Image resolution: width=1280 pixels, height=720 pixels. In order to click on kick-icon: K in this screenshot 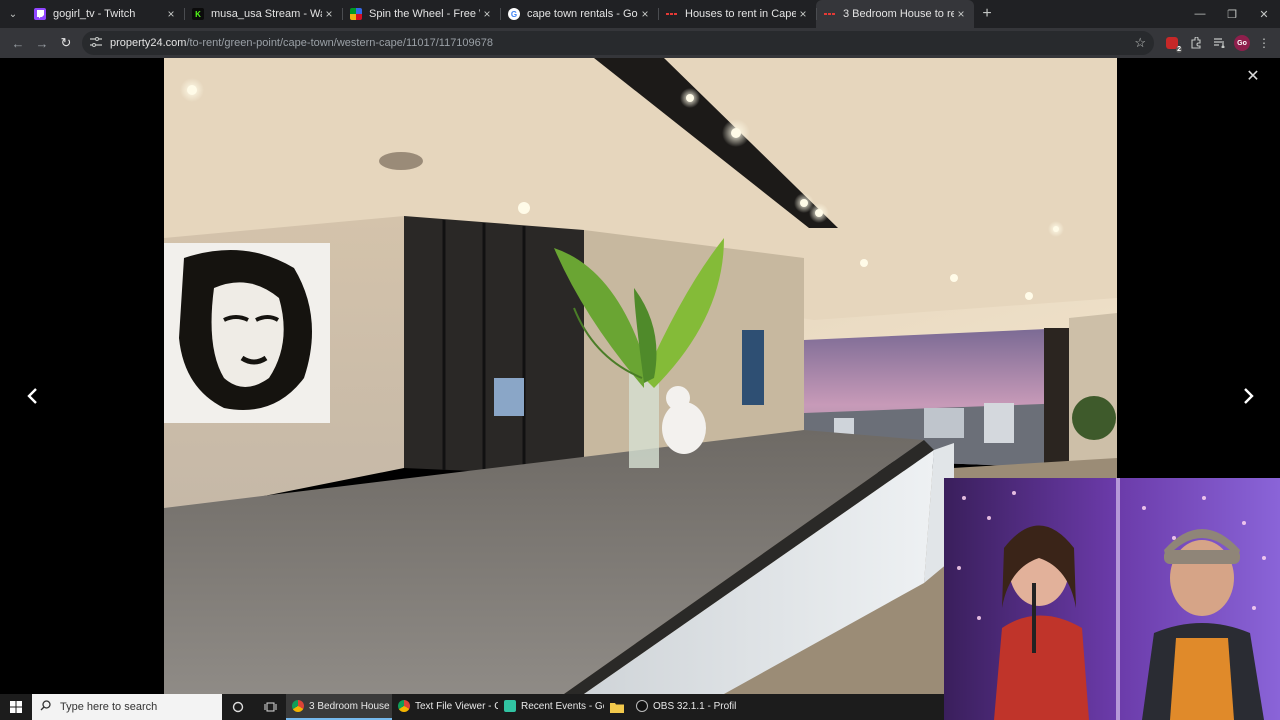, I will do `click(198, 14)`.